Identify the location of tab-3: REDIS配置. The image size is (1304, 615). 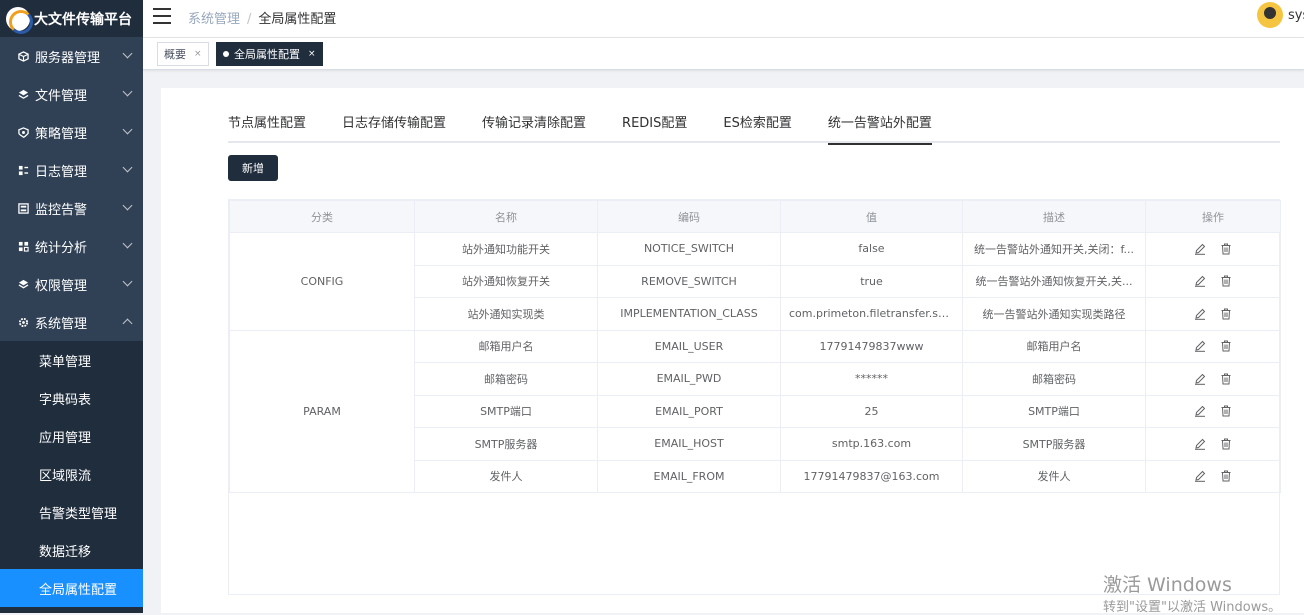
(654, 128).